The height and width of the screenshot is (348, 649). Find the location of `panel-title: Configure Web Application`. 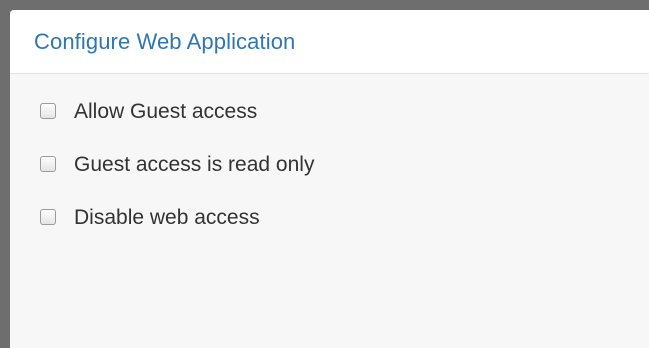

panel-title: Configure Web Application is located at coordinates (165, 41).